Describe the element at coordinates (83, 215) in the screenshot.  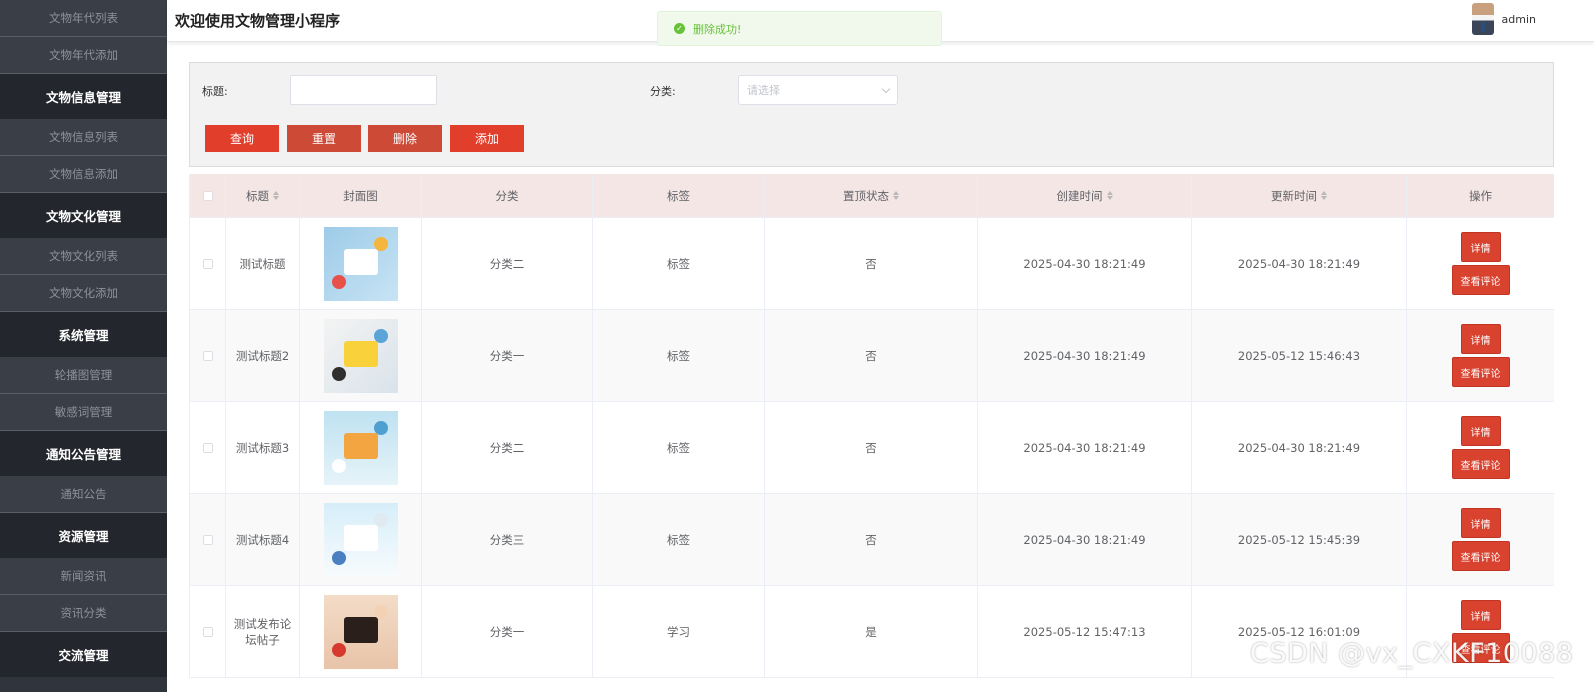
I see `sidebar-group: 文物文化管理` at that location.